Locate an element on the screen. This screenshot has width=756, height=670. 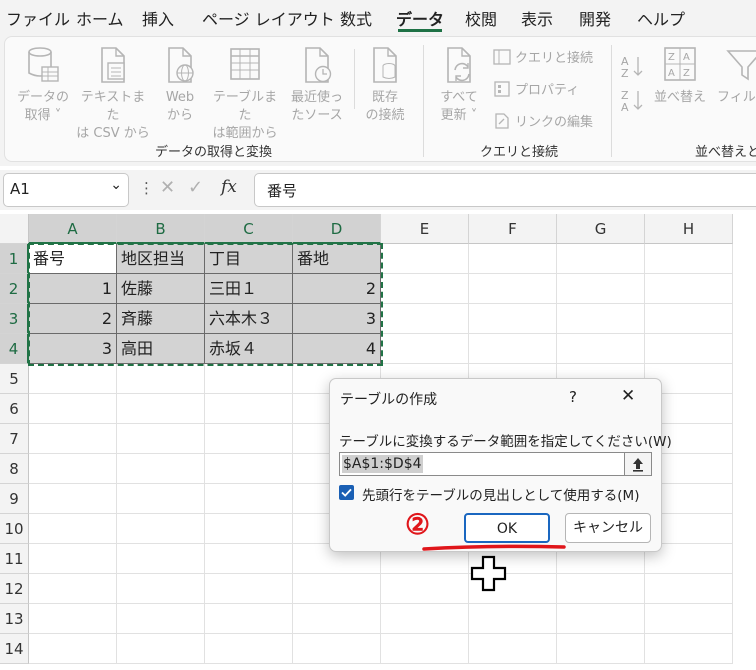
cell-f13 is located at coordinates (513, 619).